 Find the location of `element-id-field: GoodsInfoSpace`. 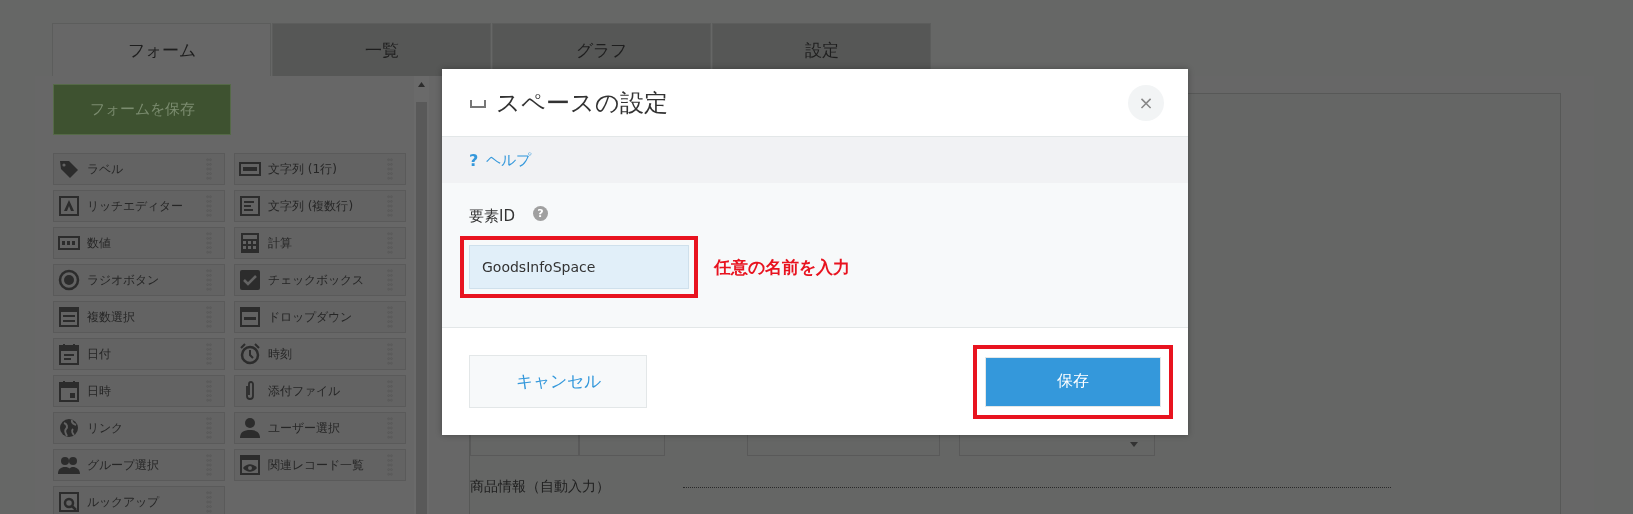

element-id-field: GoodsInfoSpace is located at coordinates (579, 267).